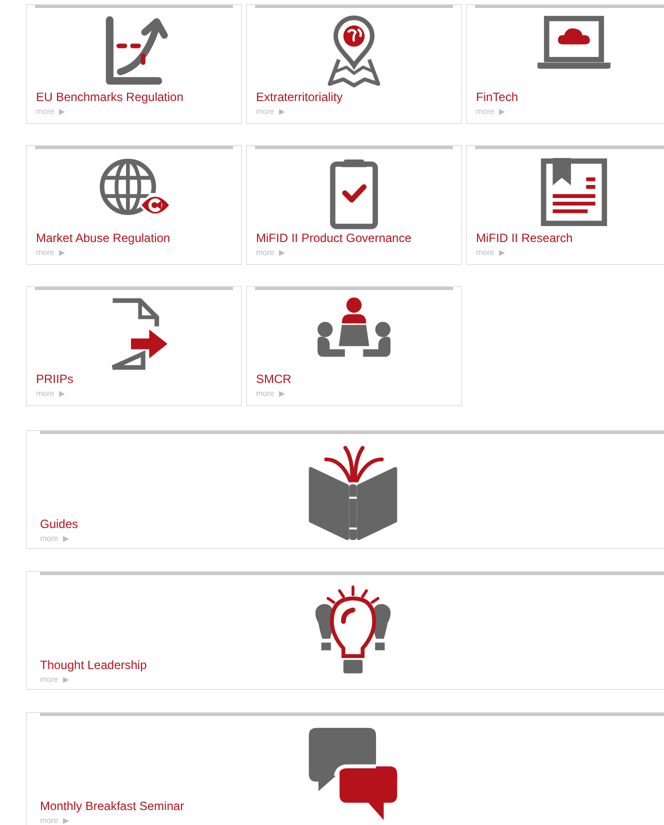 The height and width of the screenshot is (825, 664). What do you see at coordinates (345, 489) in the screenshot?
I see `topic-card: Guides more` at bounding box center [345, 489].